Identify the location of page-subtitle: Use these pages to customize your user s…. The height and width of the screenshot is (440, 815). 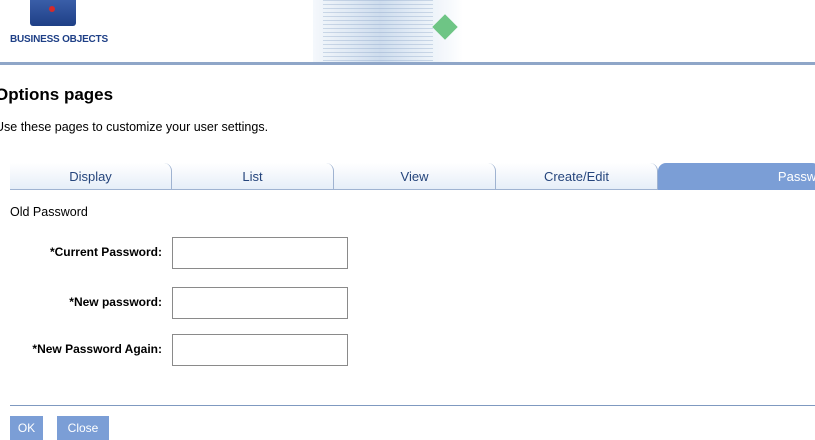
(134, 127).